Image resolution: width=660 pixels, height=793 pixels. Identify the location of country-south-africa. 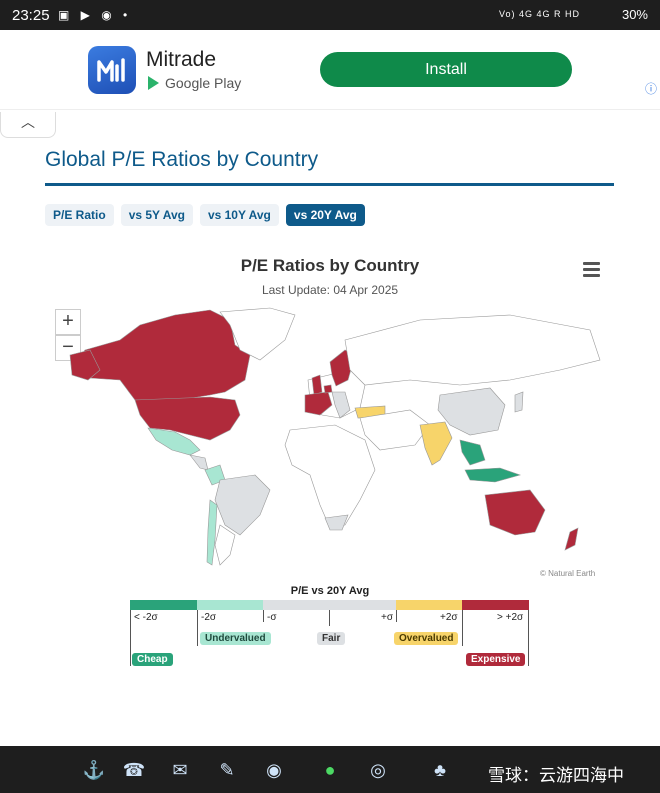
(336, 522).